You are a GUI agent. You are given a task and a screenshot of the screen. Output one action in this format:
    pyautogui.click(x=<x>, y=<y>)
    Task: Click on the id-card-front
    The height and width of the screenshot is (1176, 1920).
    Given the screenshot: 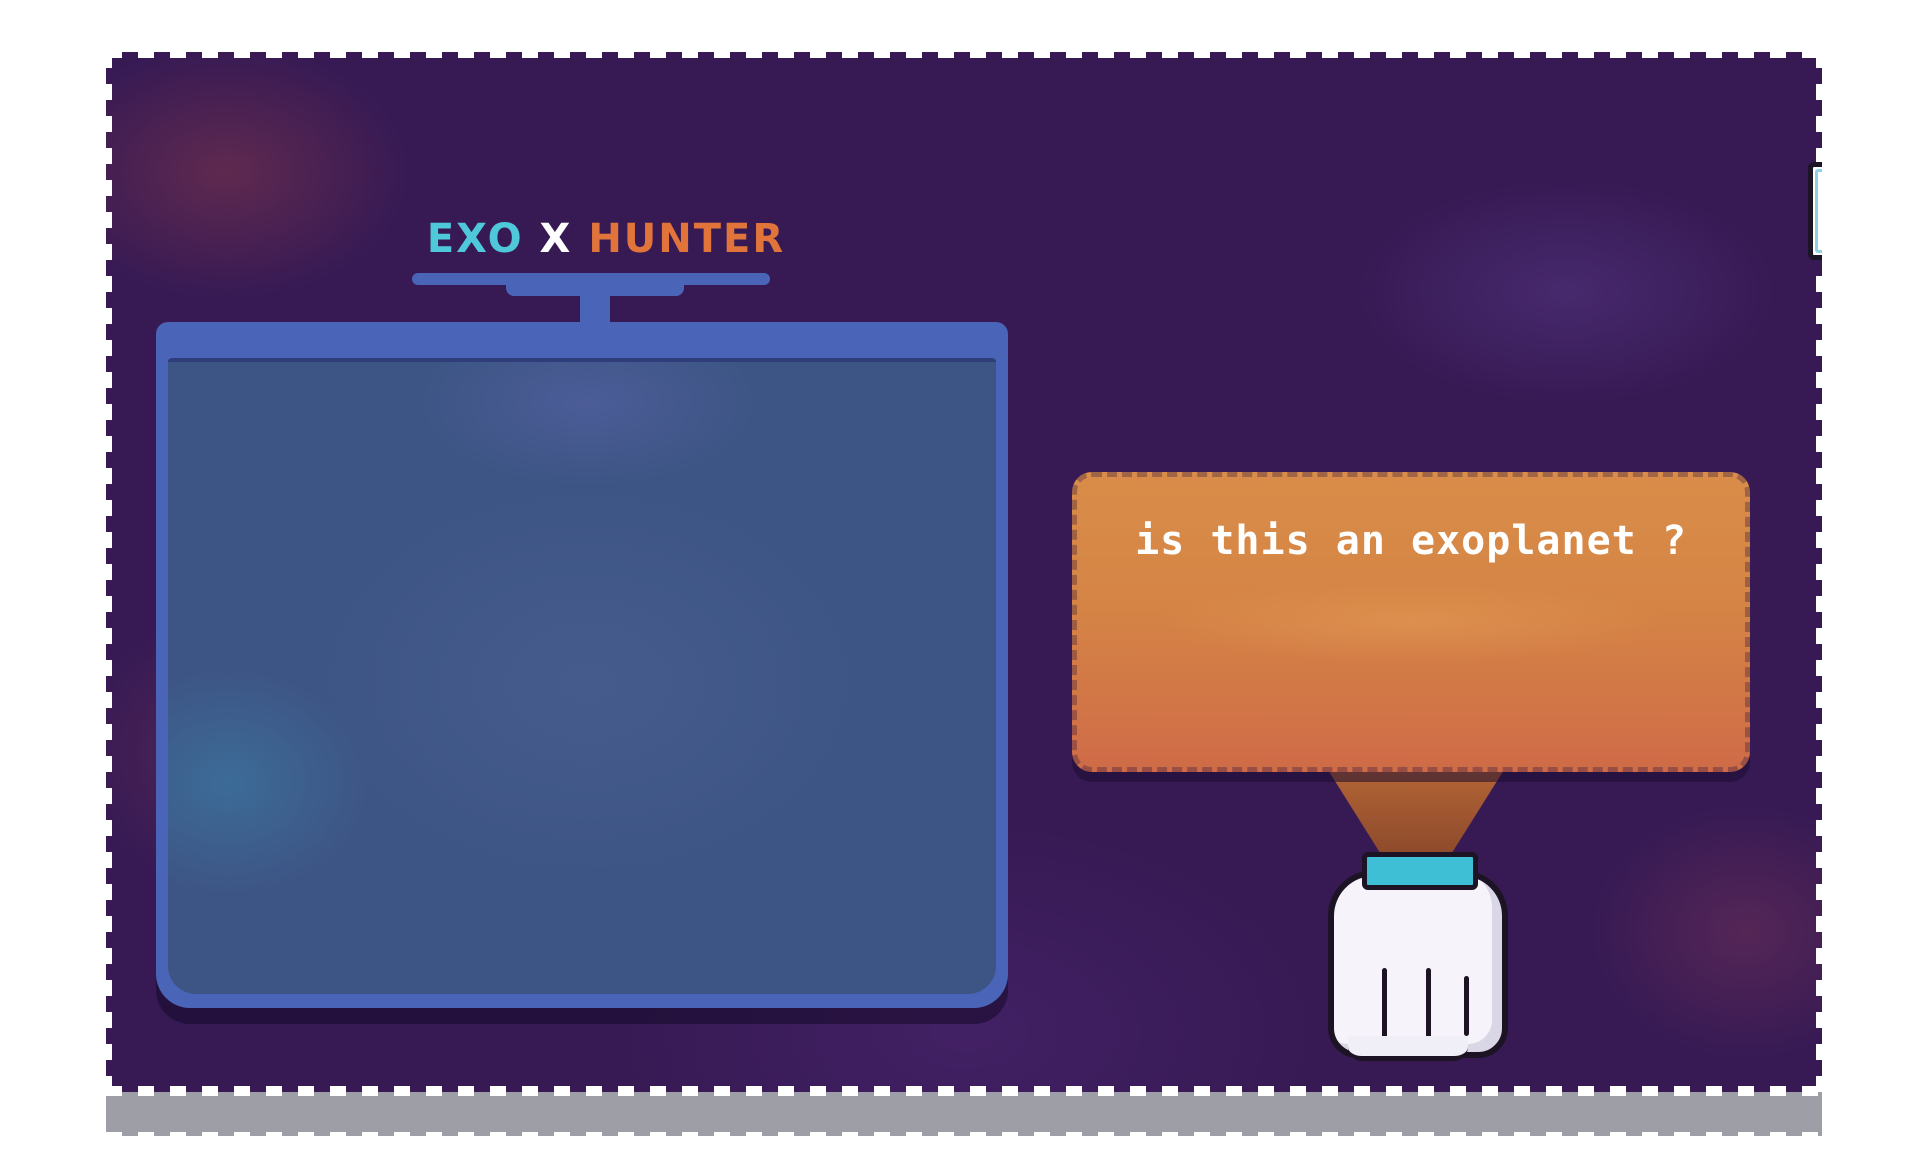 What is the action you would take?
    pyautogui.click(x=1815, y=211)
    